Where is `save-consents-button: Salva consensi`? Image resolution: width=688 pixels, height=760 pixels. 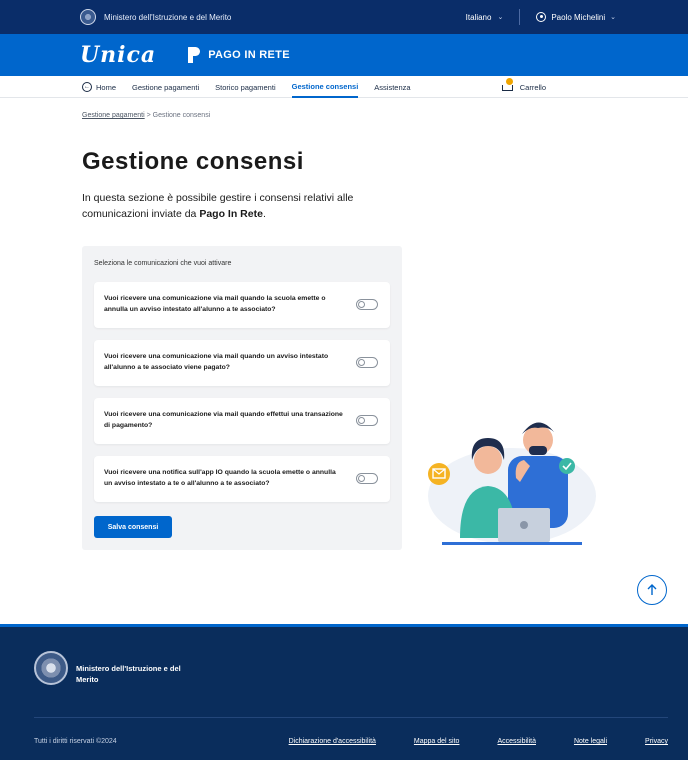
save-consents-button: Salva consensi is located at coordinates (133, 527).